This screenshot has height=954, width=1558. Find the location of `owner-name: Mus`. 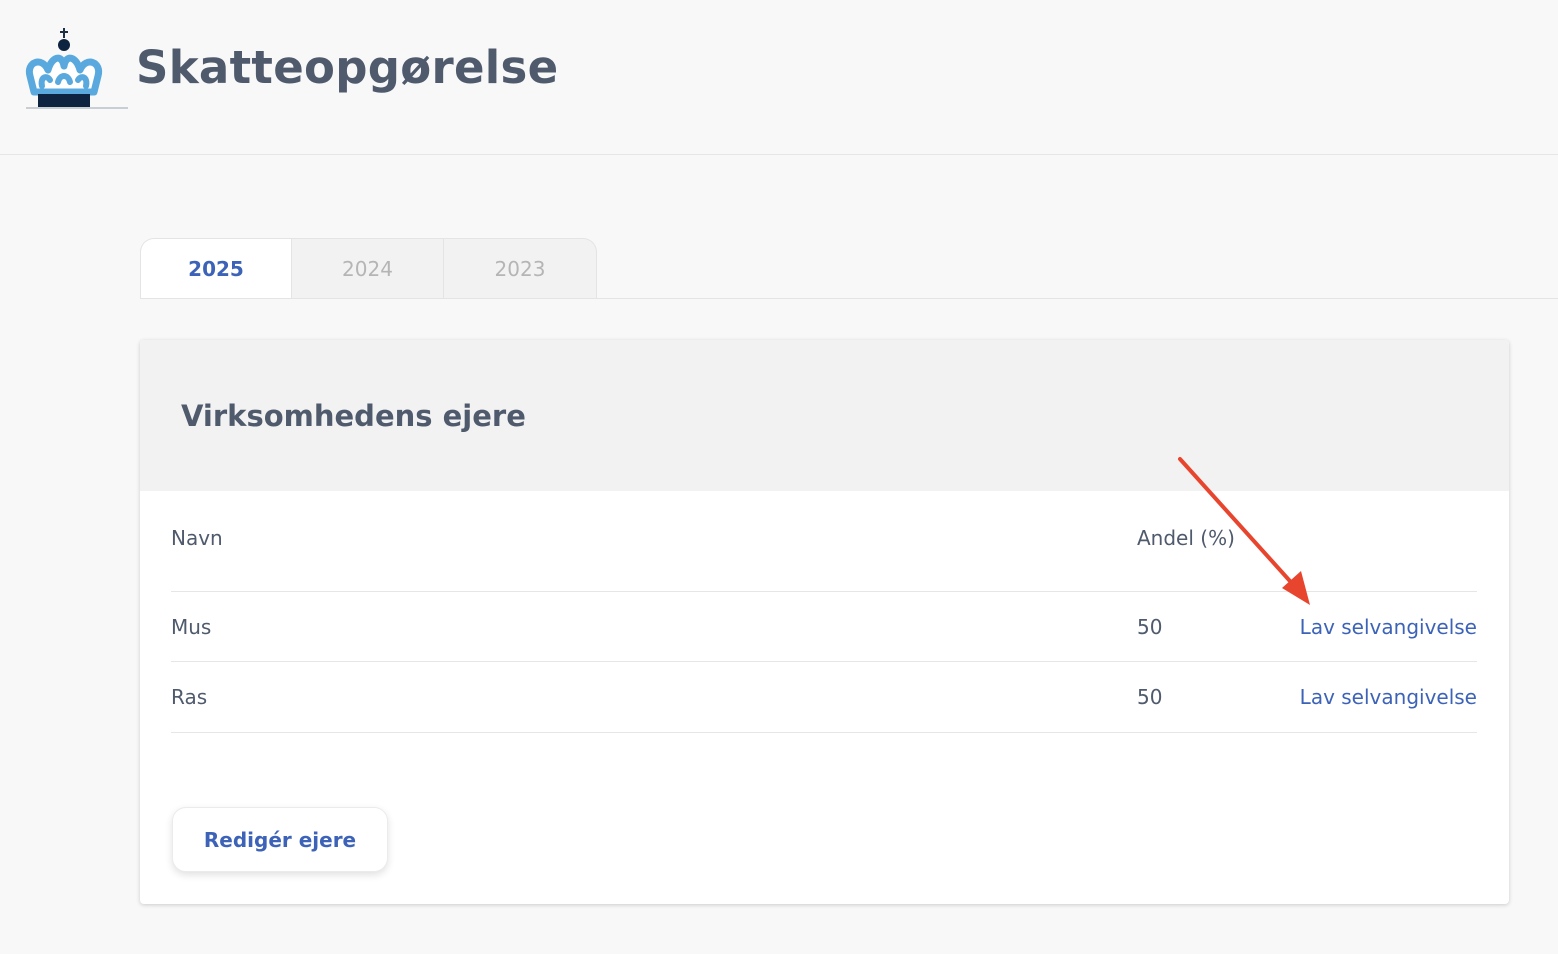

owner-name: Mus is located at coordinates (191, 627).